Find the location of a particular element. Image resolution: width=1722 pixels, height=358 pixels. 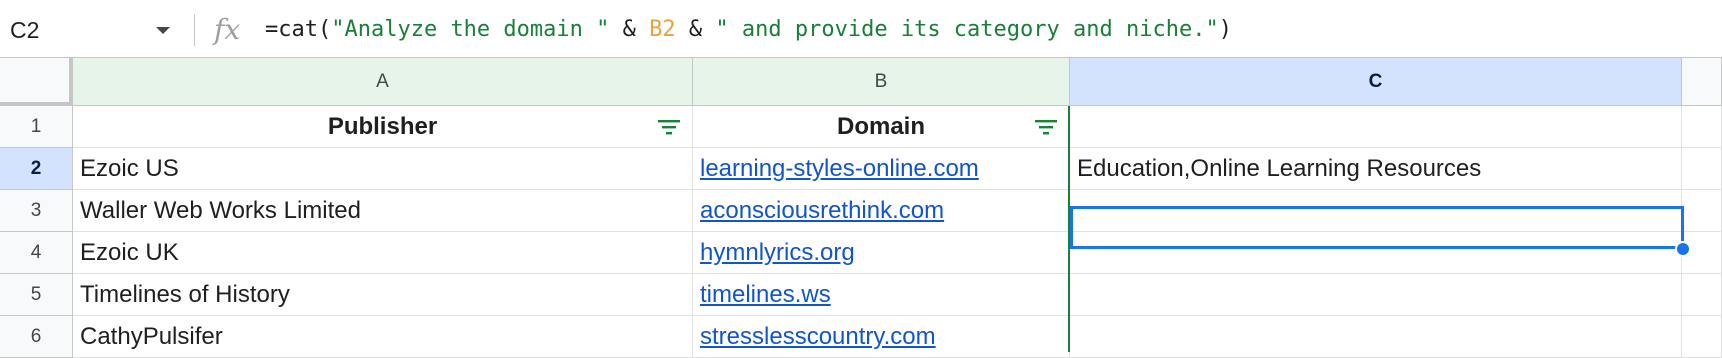

cell-a1: Publisher is located at coordinates (383, 127).